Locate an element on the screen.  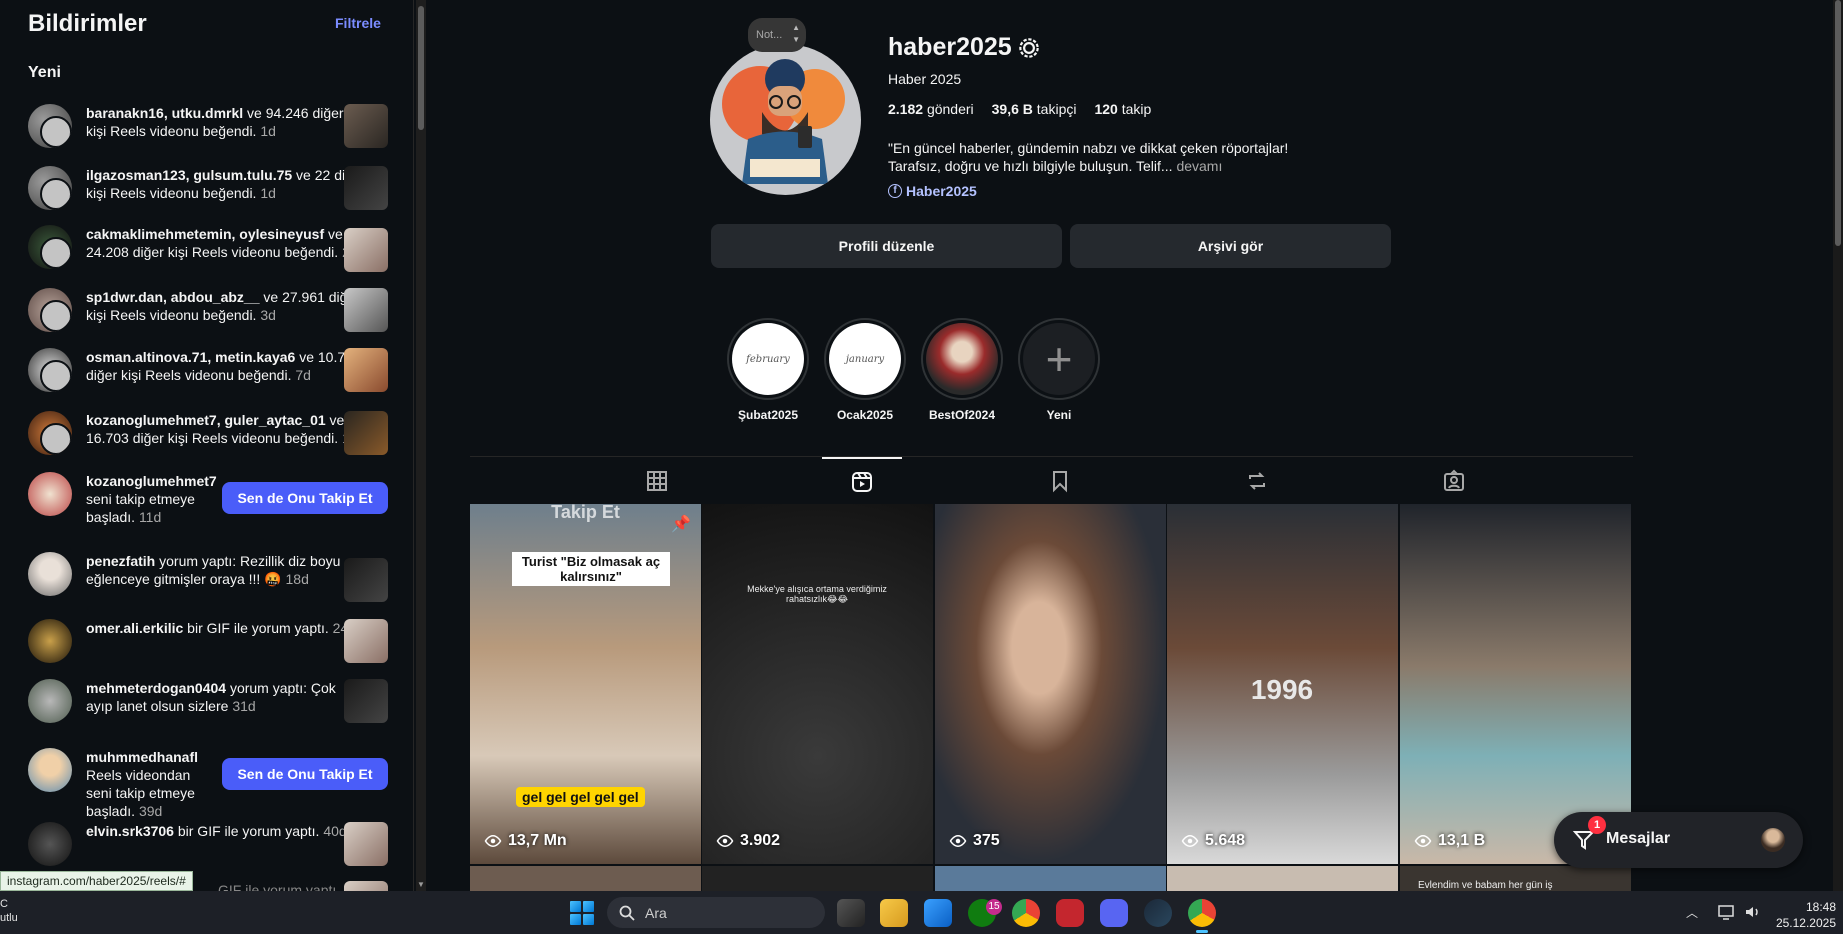
chrome-active-icon is located at coordinates (1202, 916).